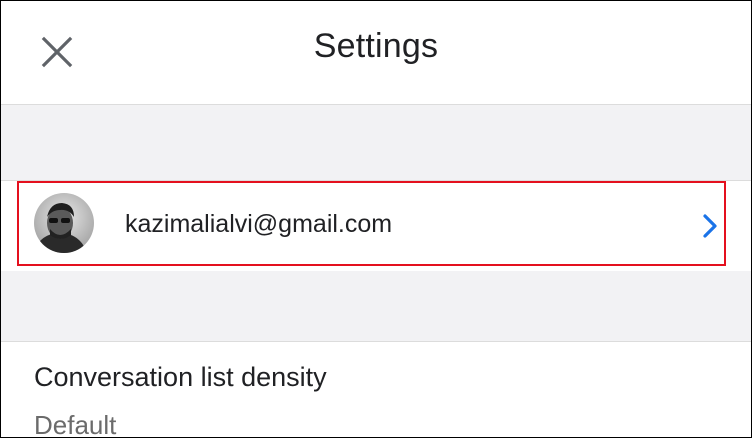 This screenshot has height=438, width=752. I want to click on page-title: Settings, so click(376, 46).